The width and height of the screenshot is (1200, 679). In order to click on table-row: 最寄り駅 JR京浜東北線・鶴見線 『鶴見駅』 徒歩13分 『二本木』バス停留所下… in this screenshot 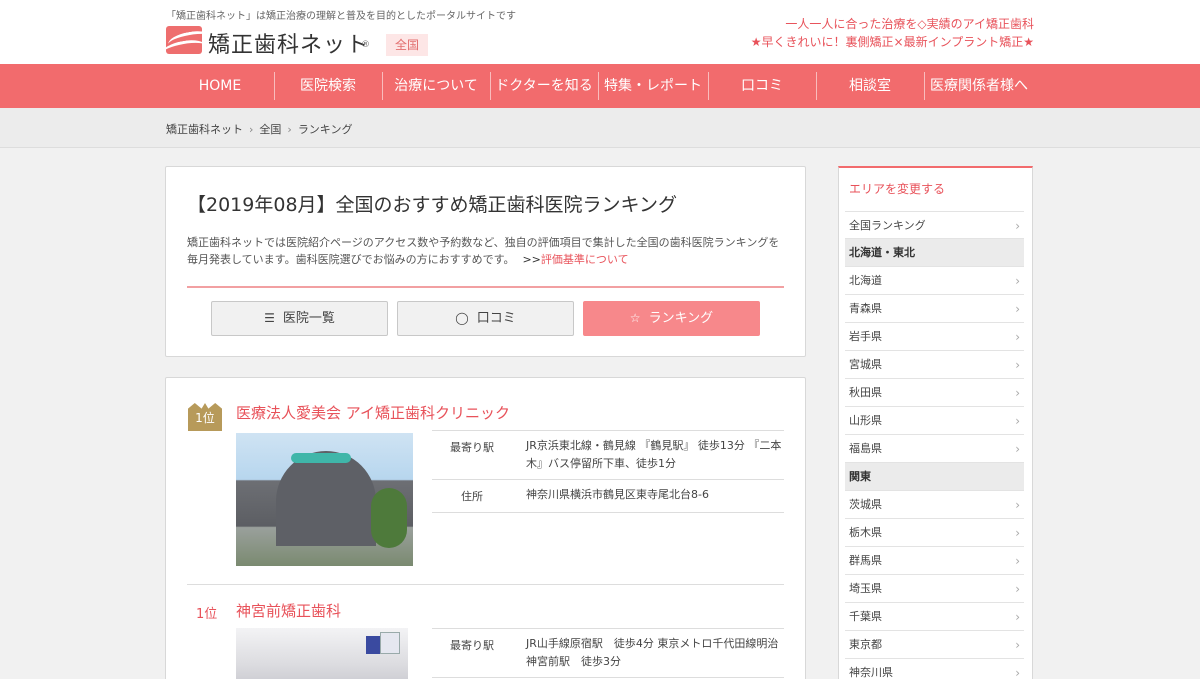, I will do `click(608, 455)`.